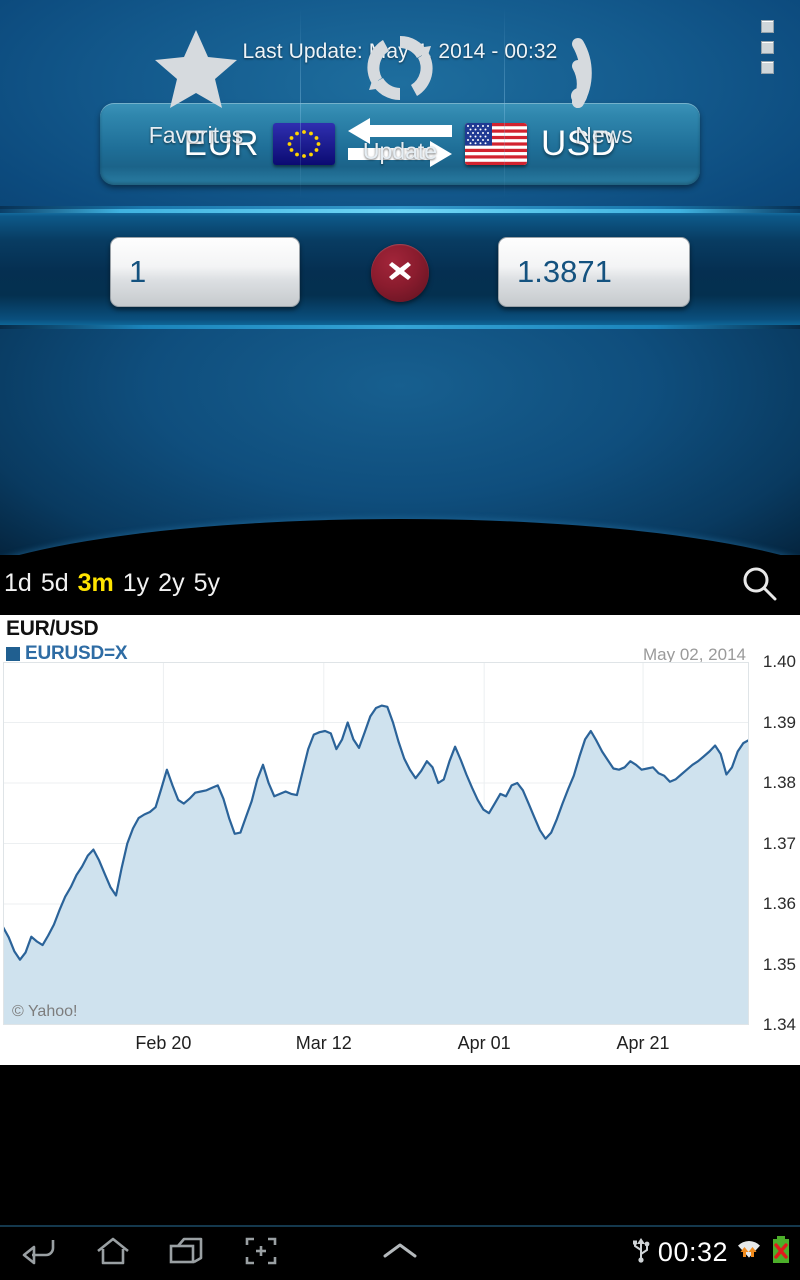 This screenshot has height=1280, width=800. Describe the element at coordinates (45, 1011) in the screenshot. I see `chart-attribution: © Yahoo!` at that location.